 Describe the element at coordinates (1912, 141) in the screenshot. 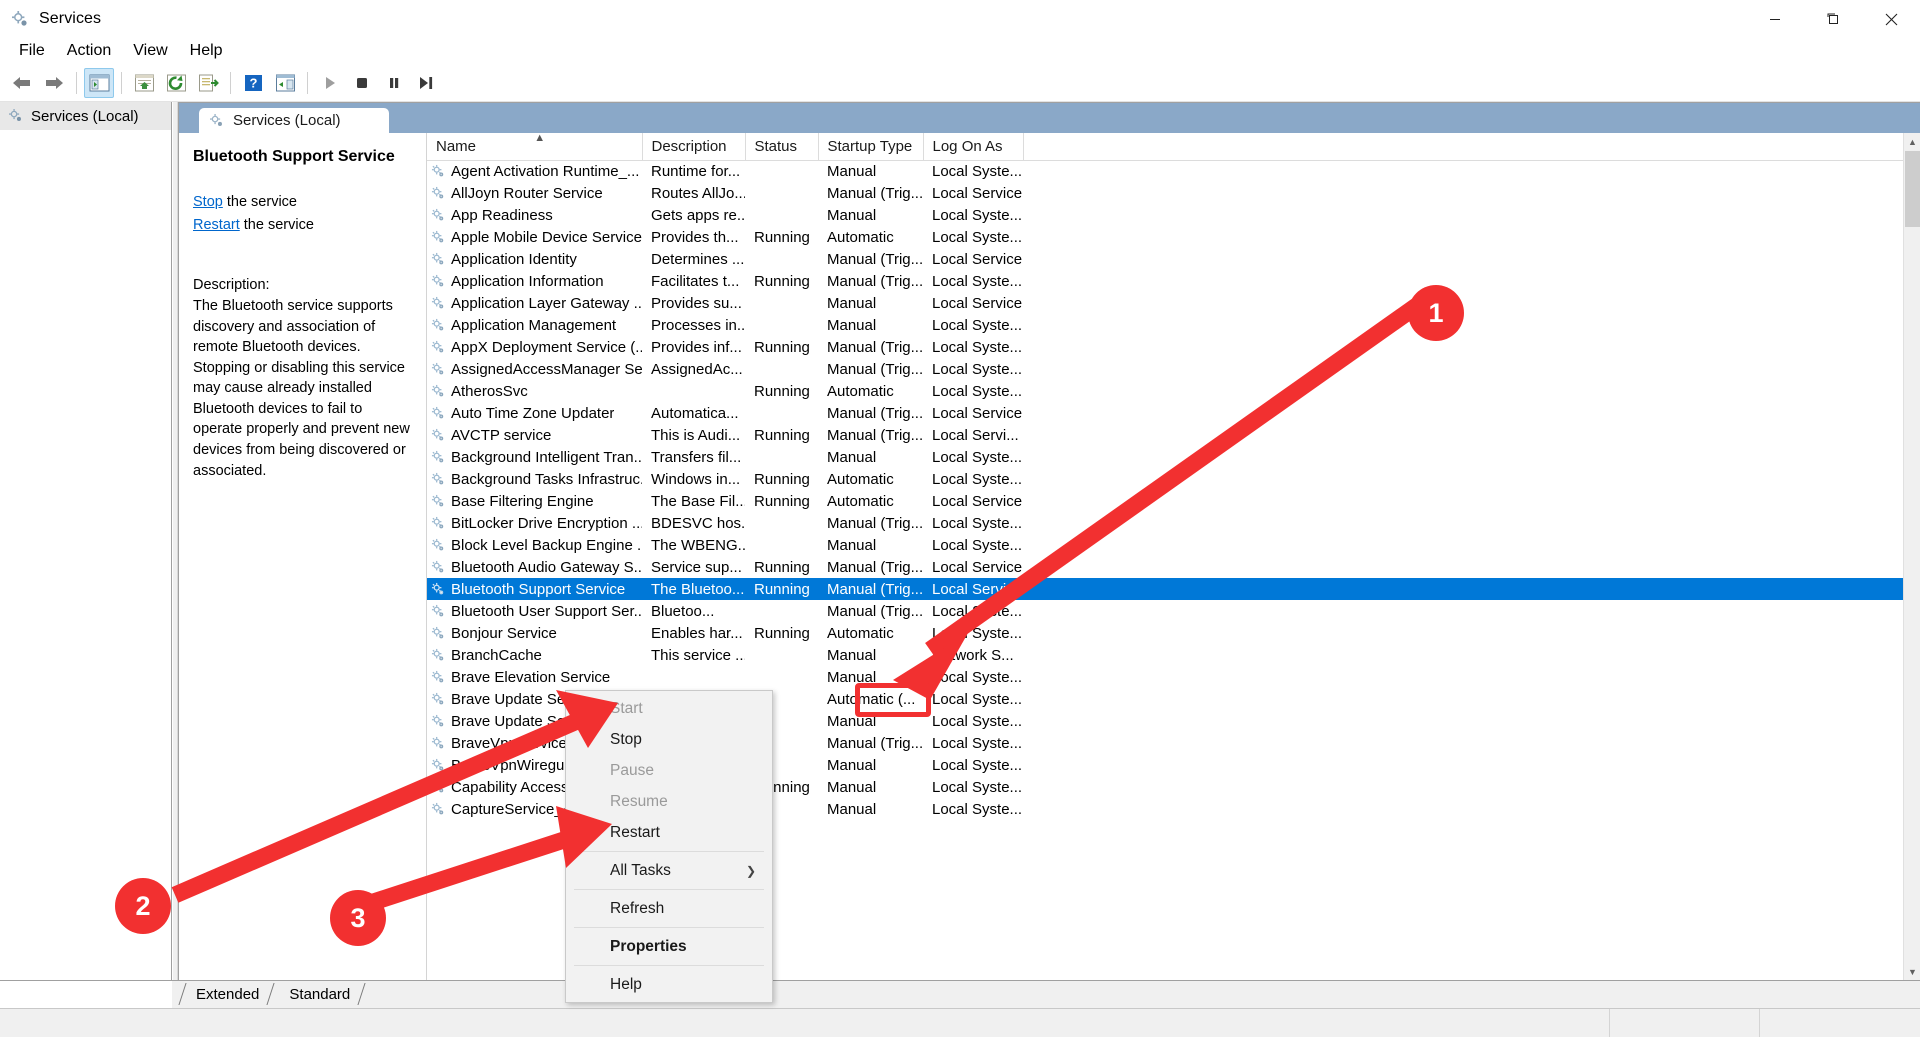

I see `scroll-up-button: ▲` at that location.